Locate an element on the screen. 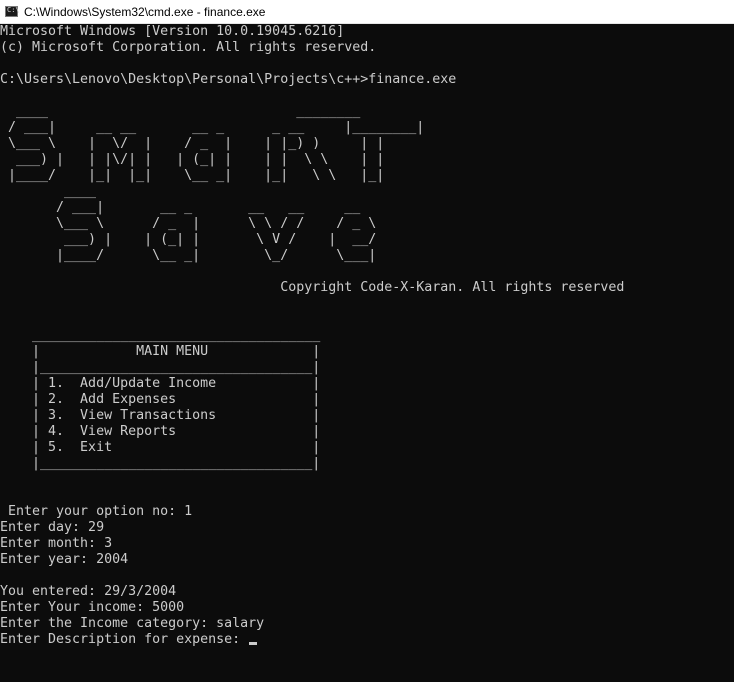  menu-item: | 5. Exit | is located at coordinates (160, 447).